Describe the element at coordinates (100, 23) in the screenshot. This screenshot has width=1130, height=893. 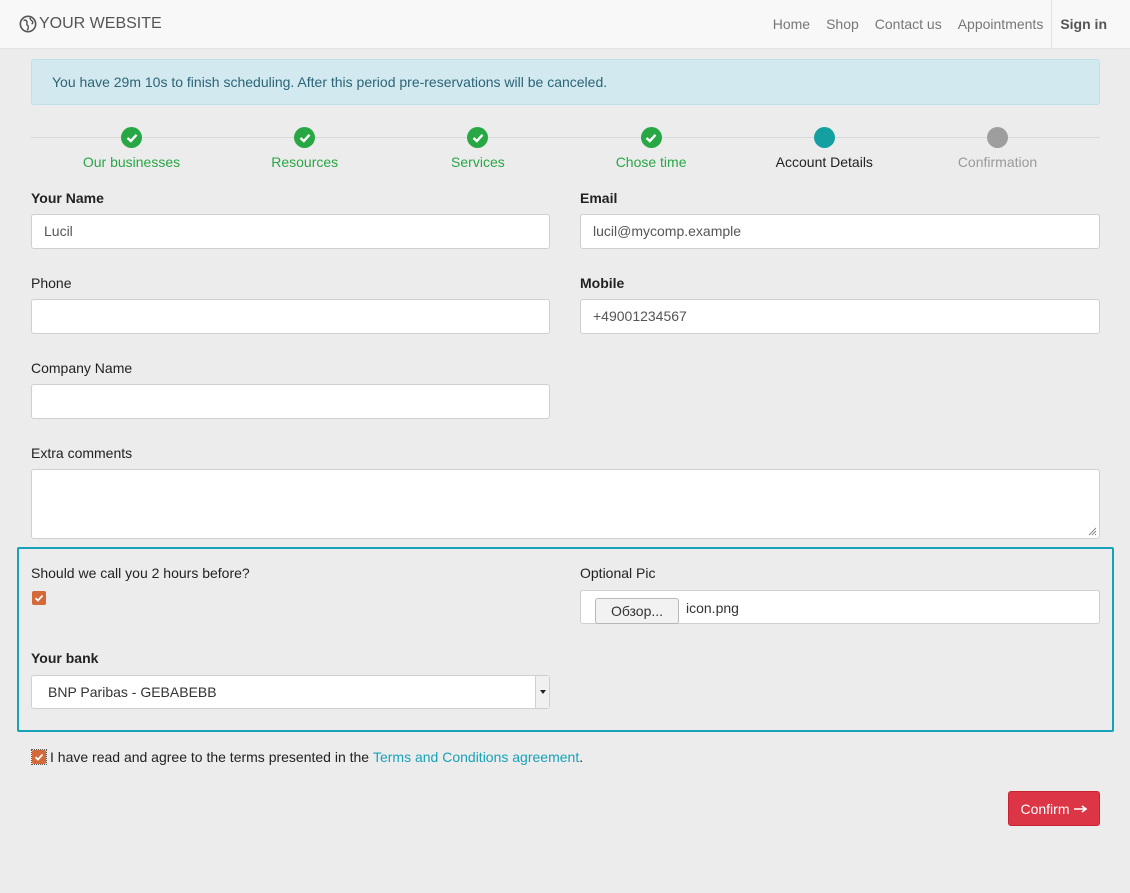
I see `brand-name: YOUR WEBSITE` at that location.